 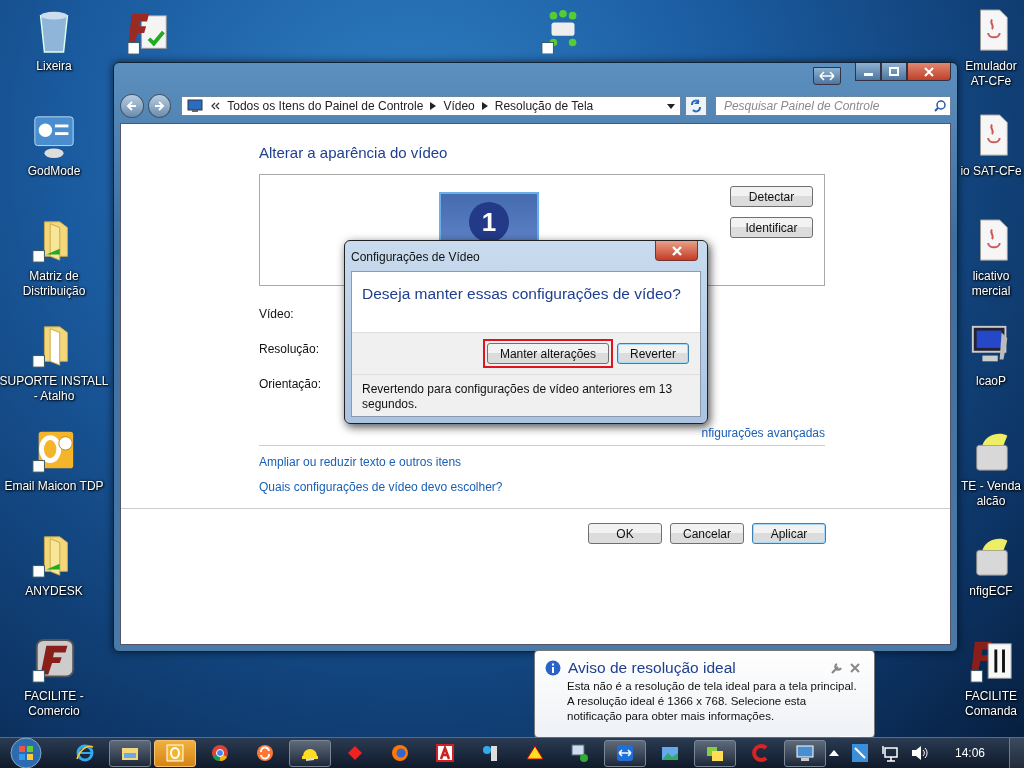 What do you see at coordinates (54, 291) in the screenshot?
I see `icon-label: Distribuição` at bounding box center [54, 291].